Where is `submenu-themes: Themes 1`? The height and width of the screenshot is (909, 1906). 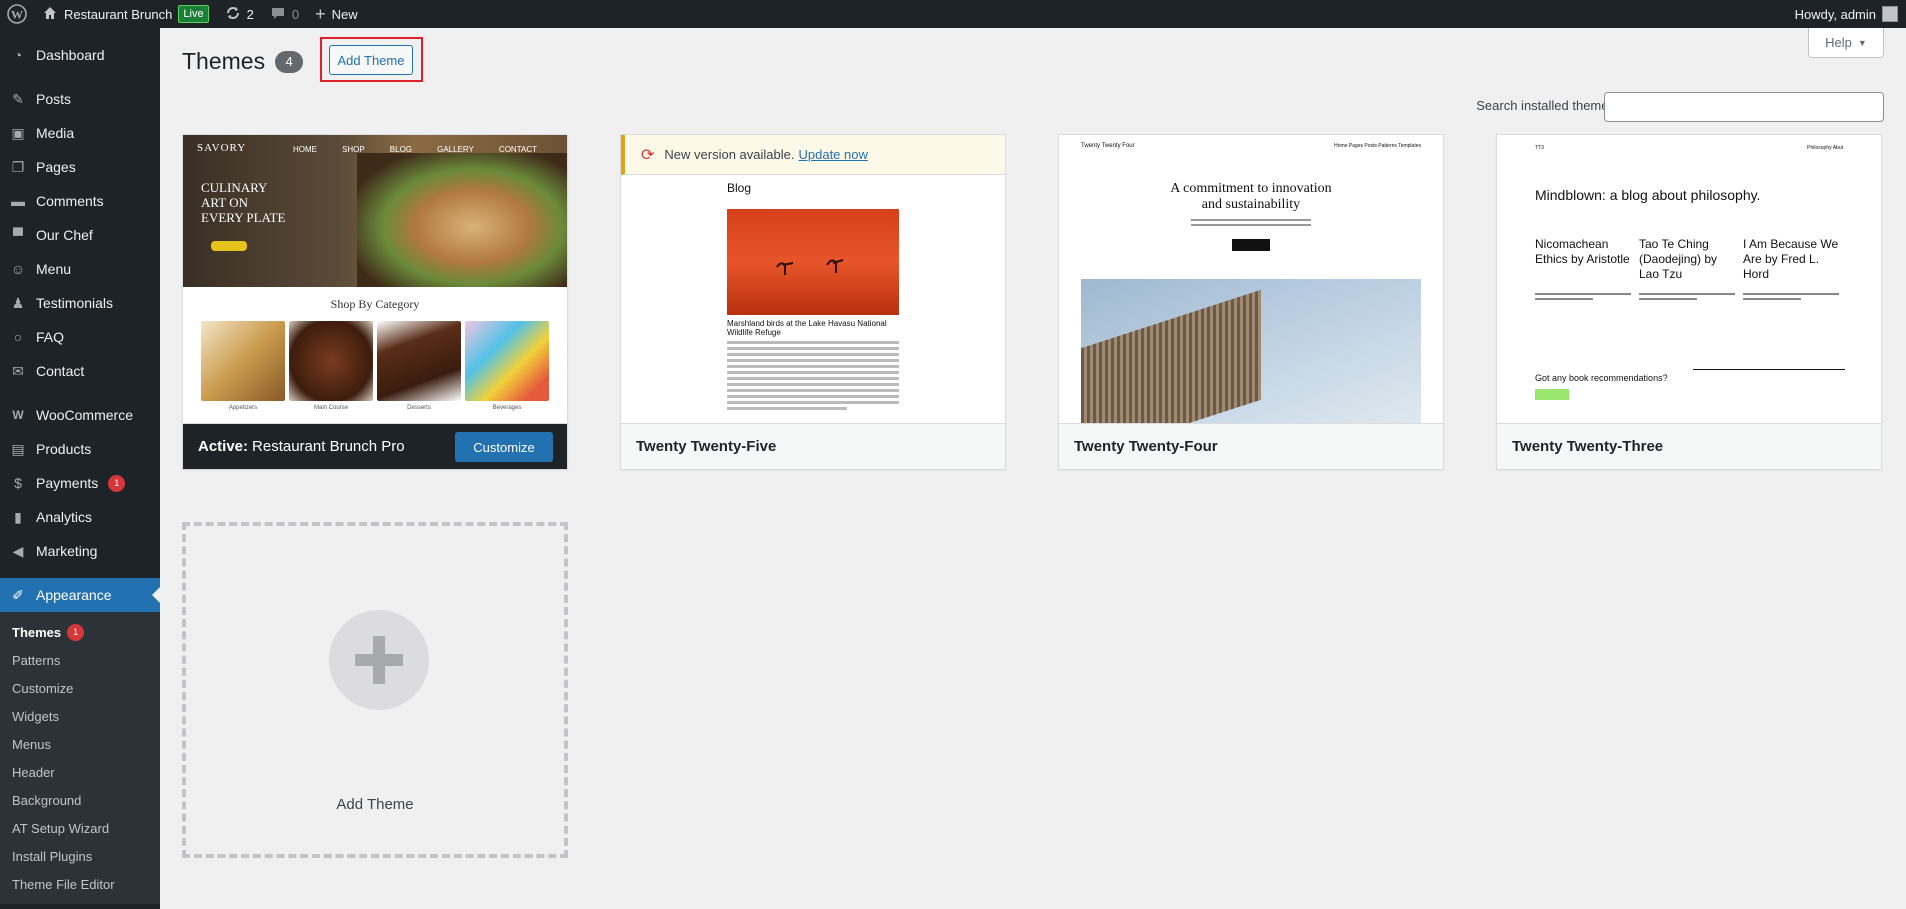 submenu-themes: Themes 1 is located at coordinates (80, 632).